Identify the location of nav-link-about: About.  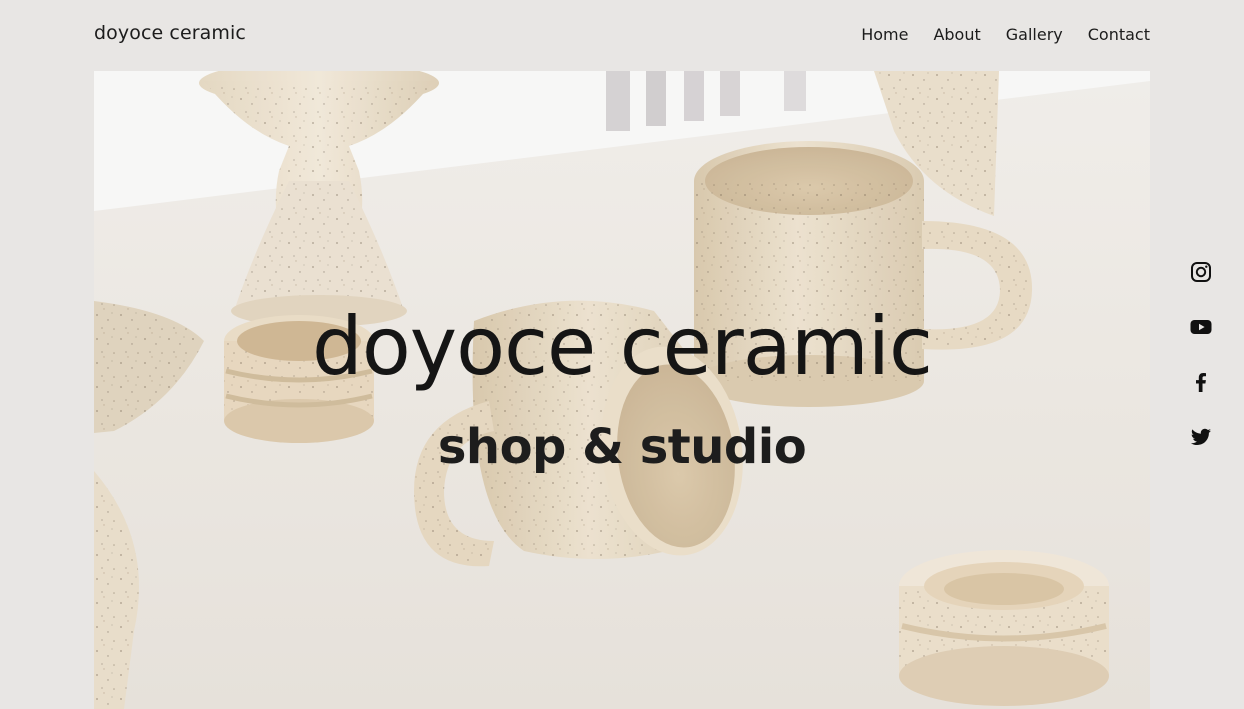
(956, 34).